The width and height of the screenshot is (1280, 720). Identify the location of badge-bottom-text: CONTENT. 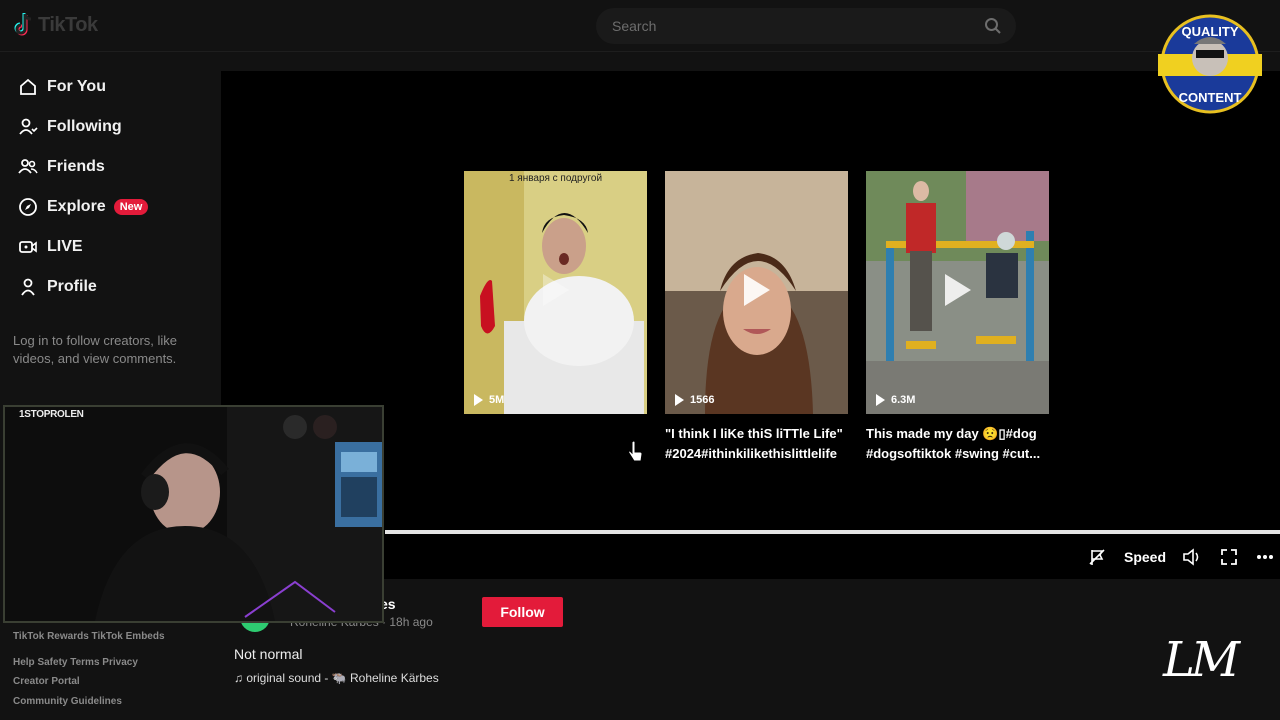
(1210, 97).